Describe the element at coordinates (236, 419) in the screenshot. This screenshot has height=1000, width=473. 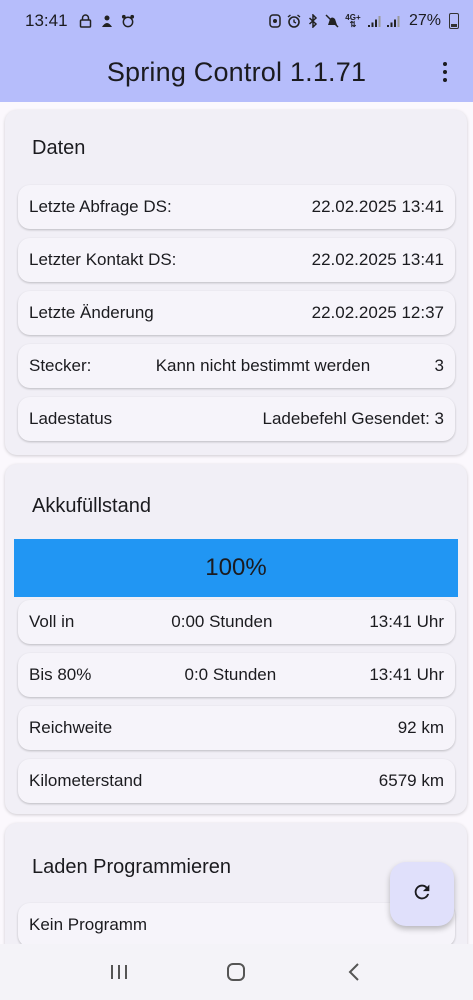
I see `daten-row-ladestatus: Ladestatus Ladebefehl Gesendet: 3` at that location.